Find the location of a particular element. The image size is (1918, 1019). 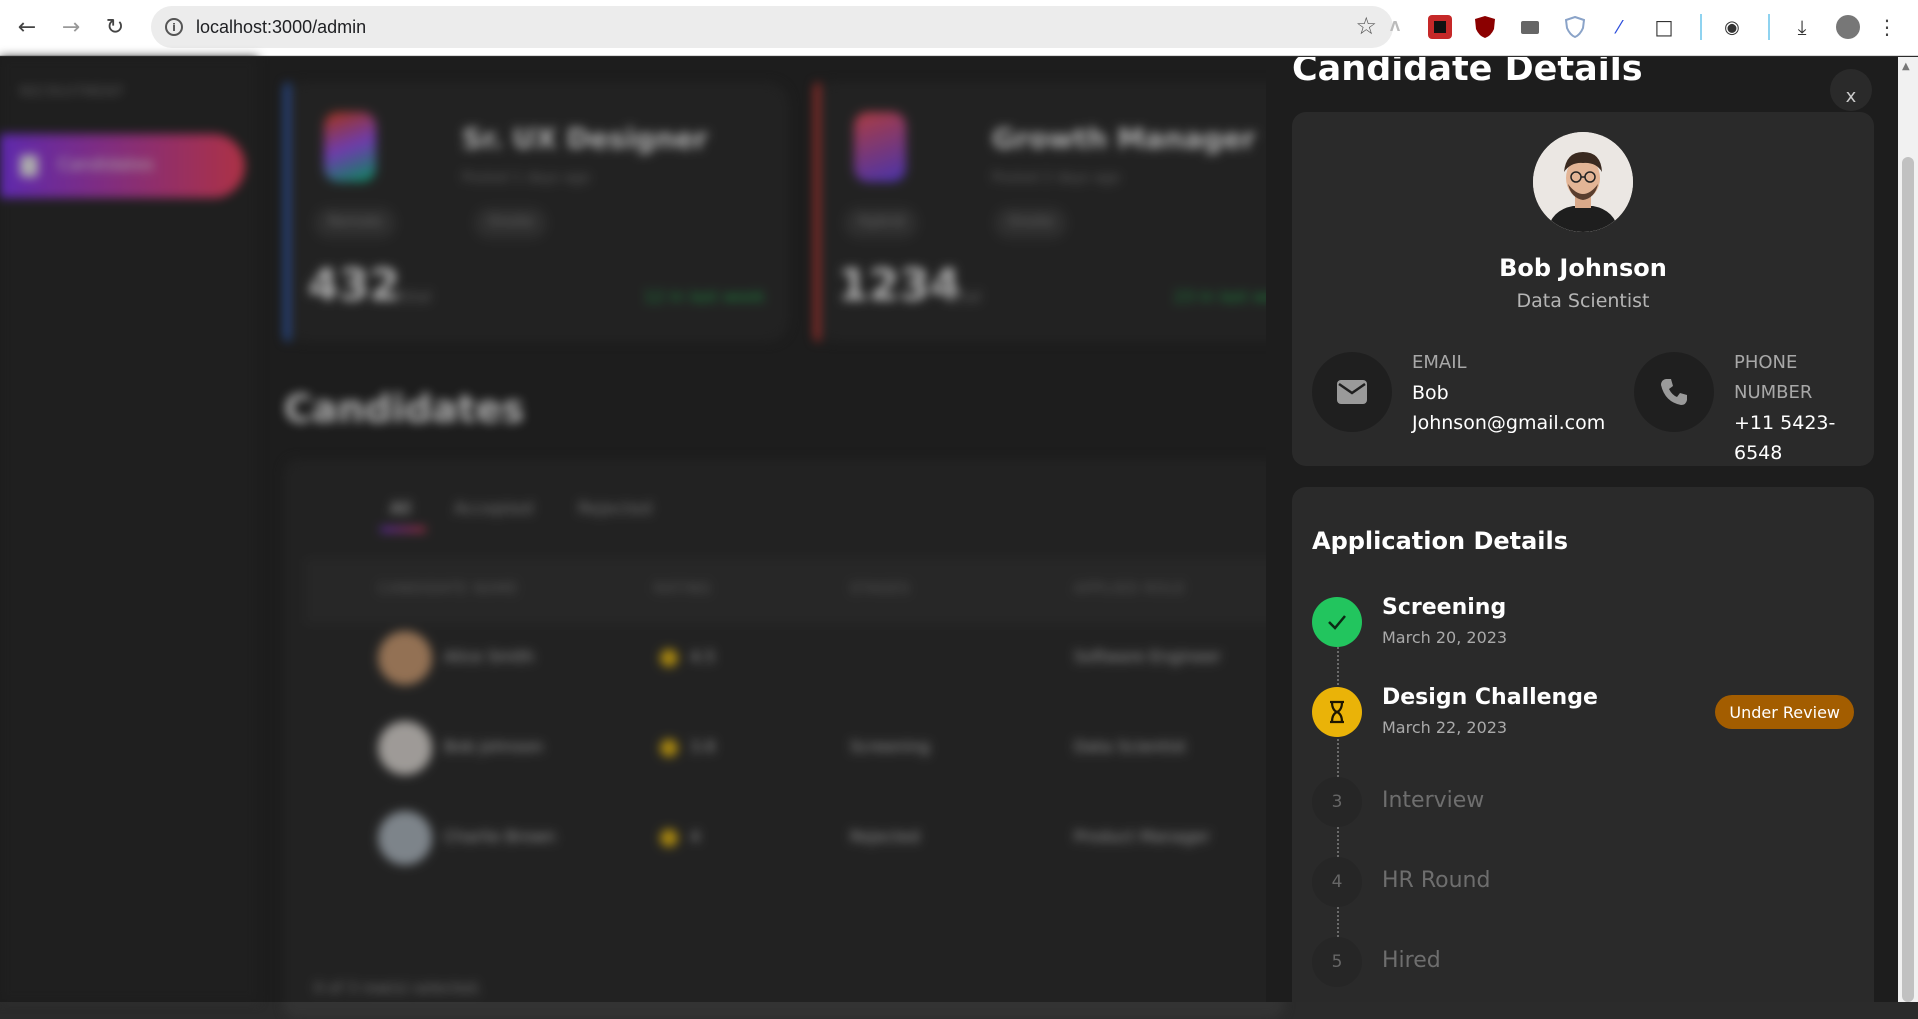

page-scrollbar: ▲ is located at coordinates (1908, 529).